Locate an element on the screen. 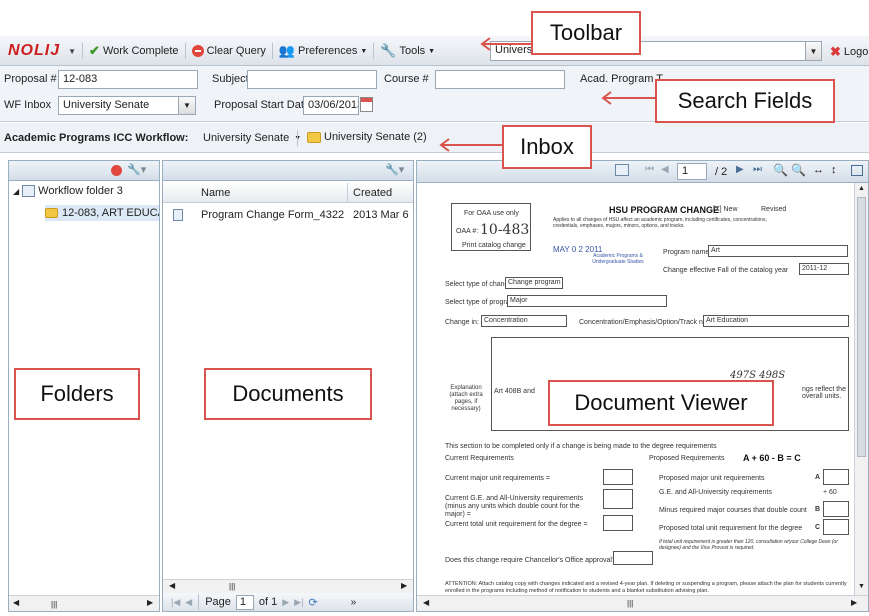  callout-documents: Documents is located at coordinates (288, 394).